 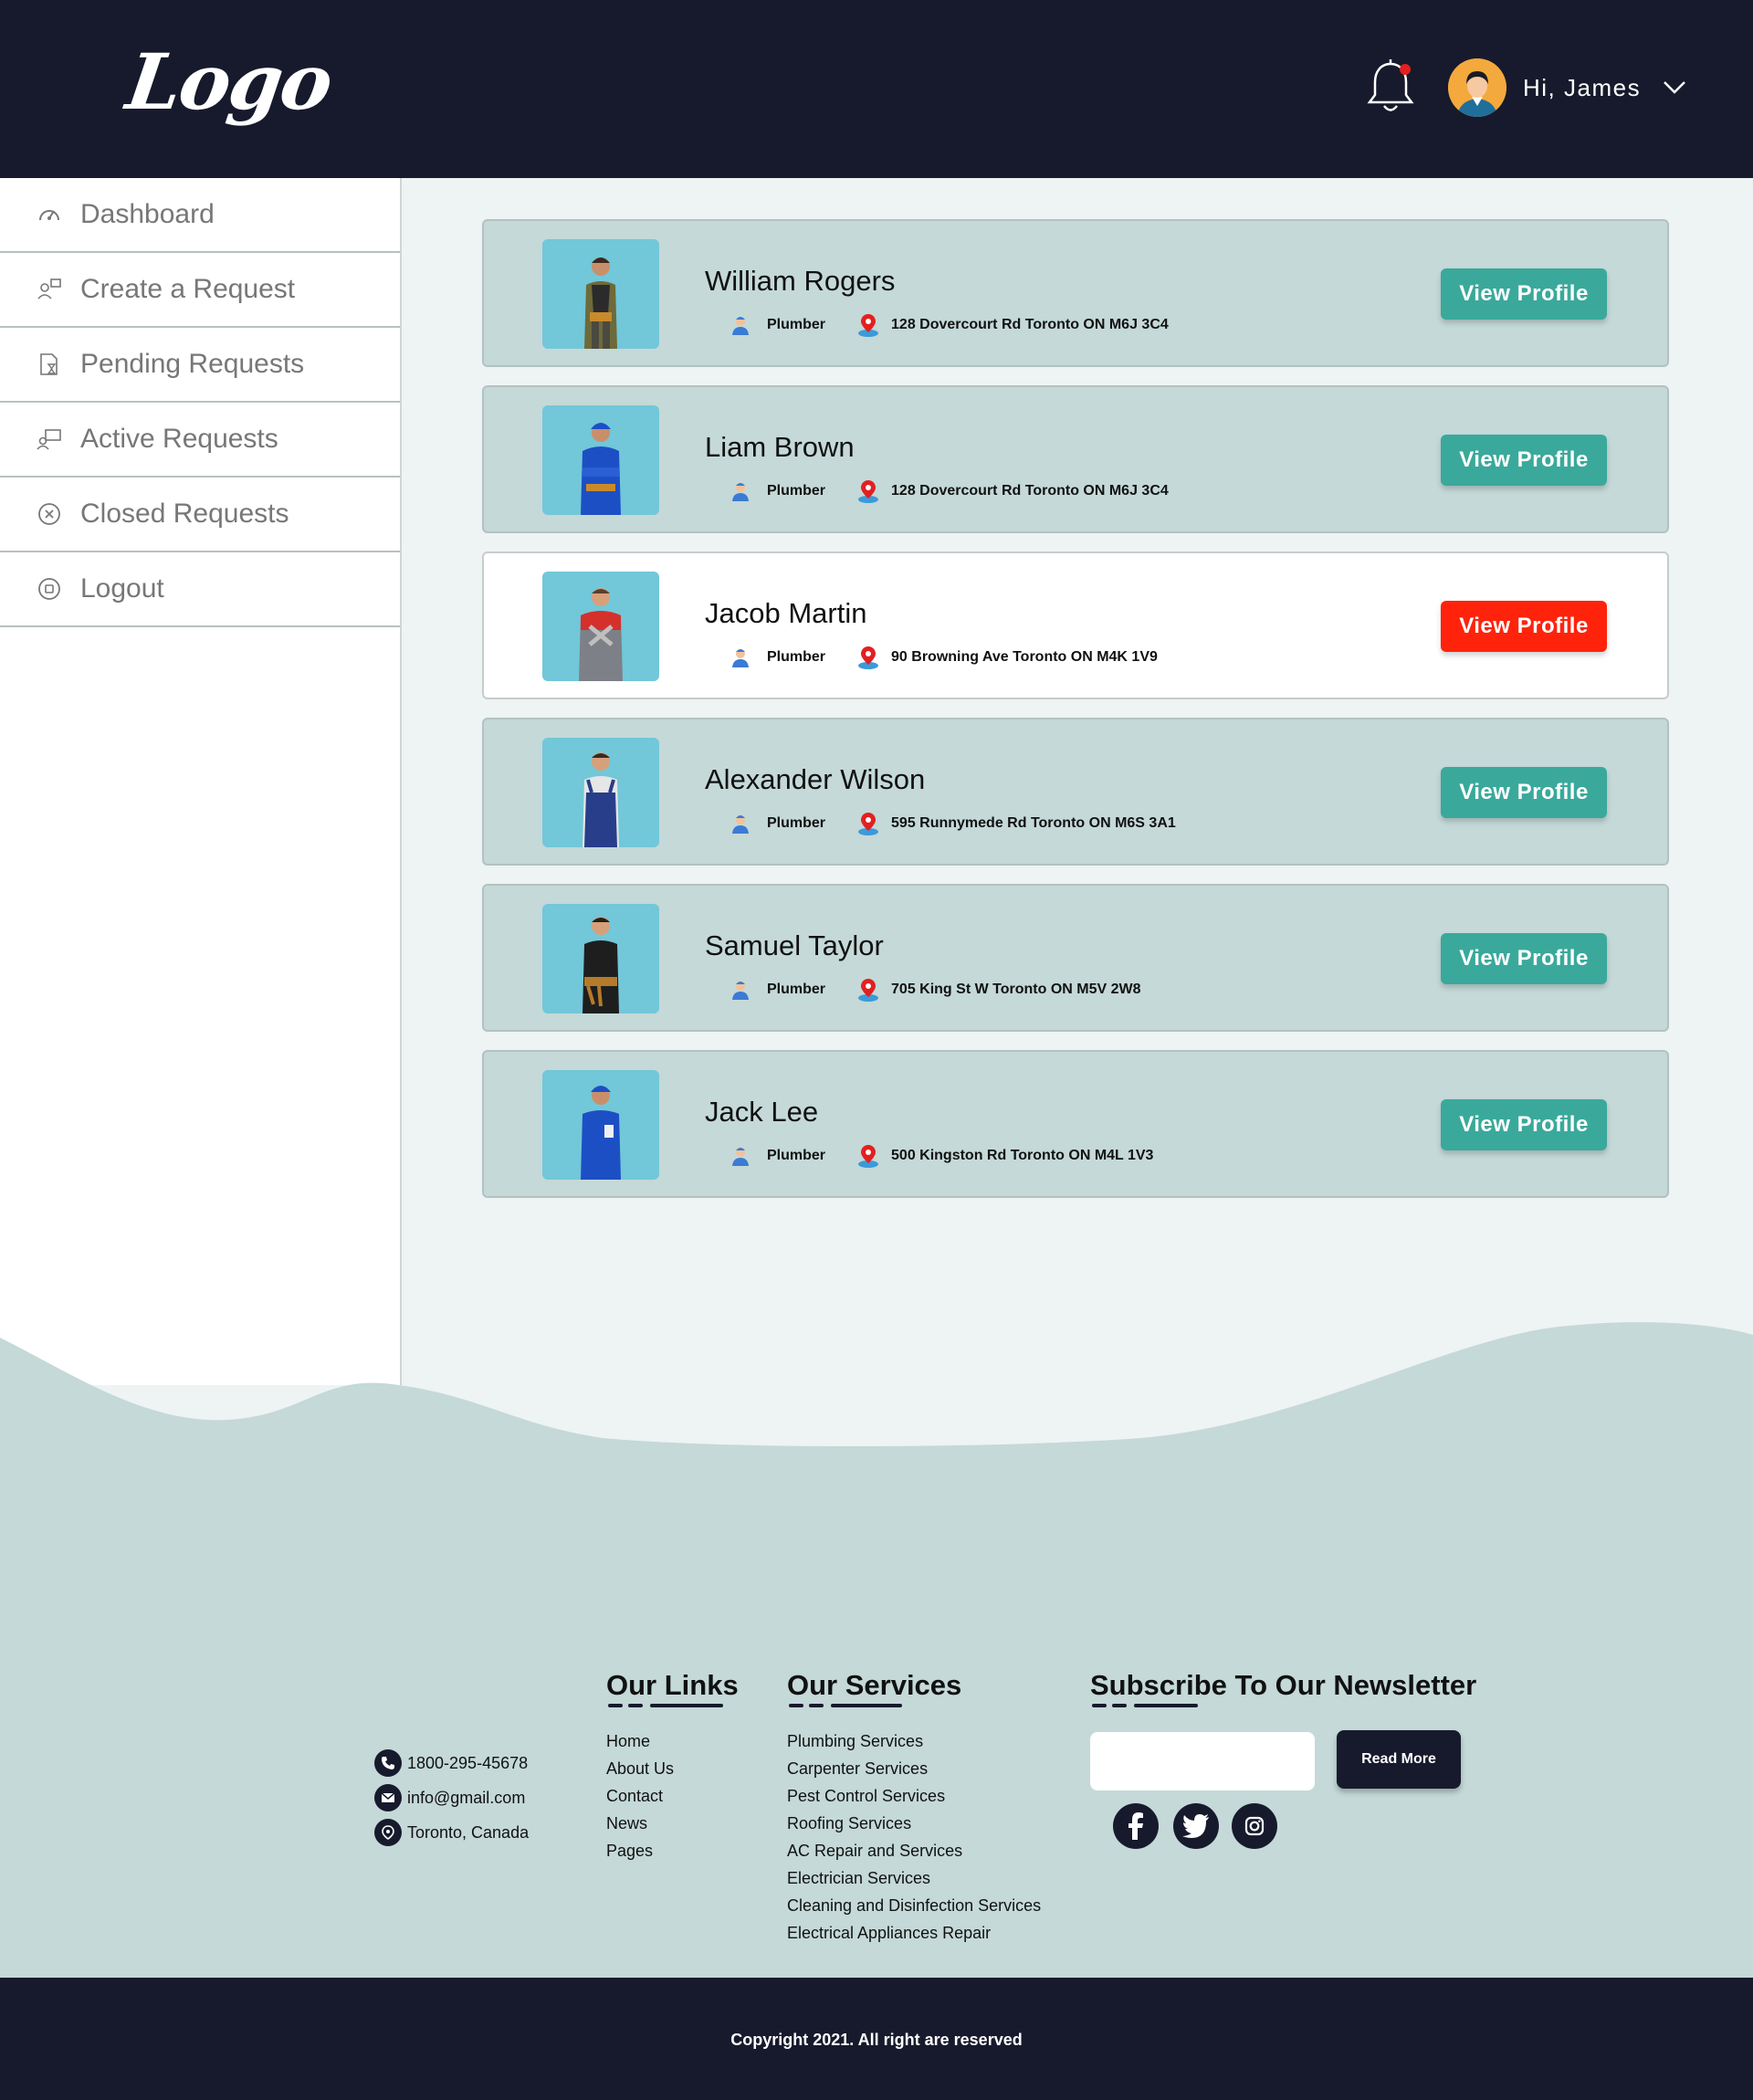 I want to click on sidebar-item-label: Closed Requests, so click(x=184, y=514).